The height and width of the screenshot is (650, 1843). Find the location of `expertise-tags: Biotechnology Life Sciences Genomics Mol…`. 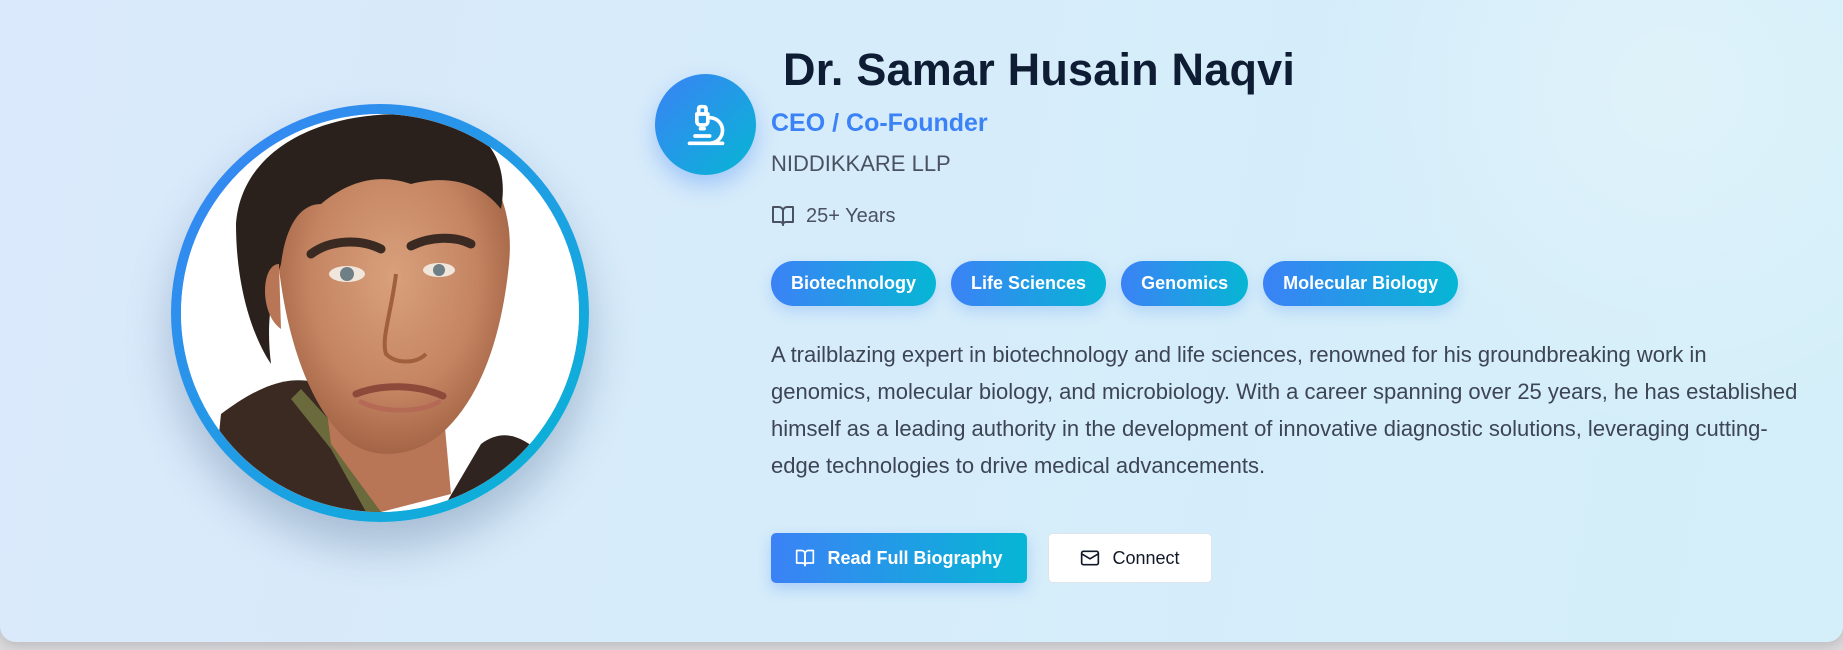

expertise-tags: Biotechnology Life Sciences Genomics Mol… is located at coordinates (1115, 283).